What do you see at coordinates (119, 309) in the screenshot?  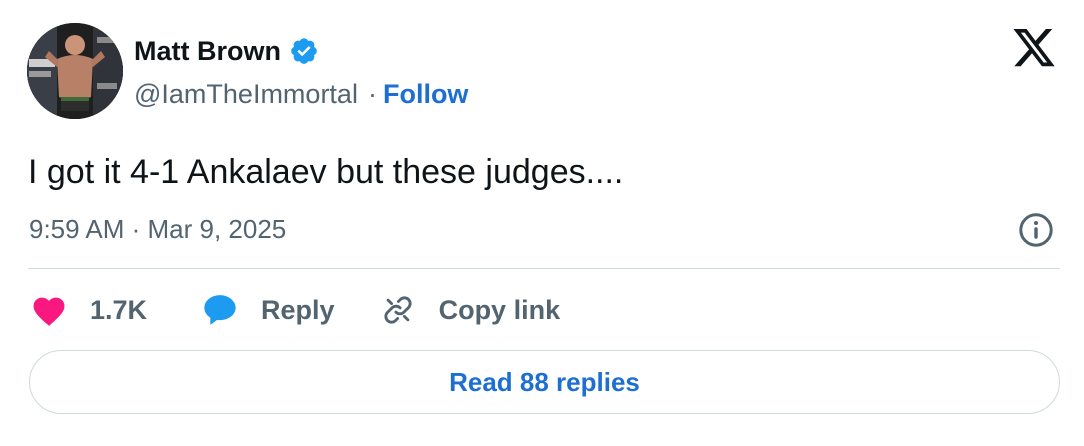 I see `like-count: 1.7K` at bounding box center [119, 309].